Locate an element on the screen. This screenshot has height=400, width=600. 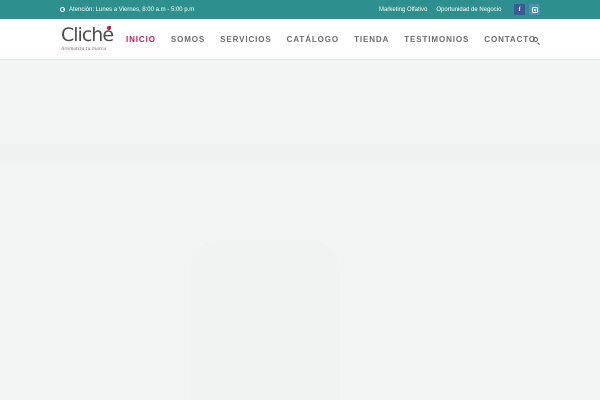
nav-item-testimonios: TESTIMONIOS is located at coordinates (436, 39).